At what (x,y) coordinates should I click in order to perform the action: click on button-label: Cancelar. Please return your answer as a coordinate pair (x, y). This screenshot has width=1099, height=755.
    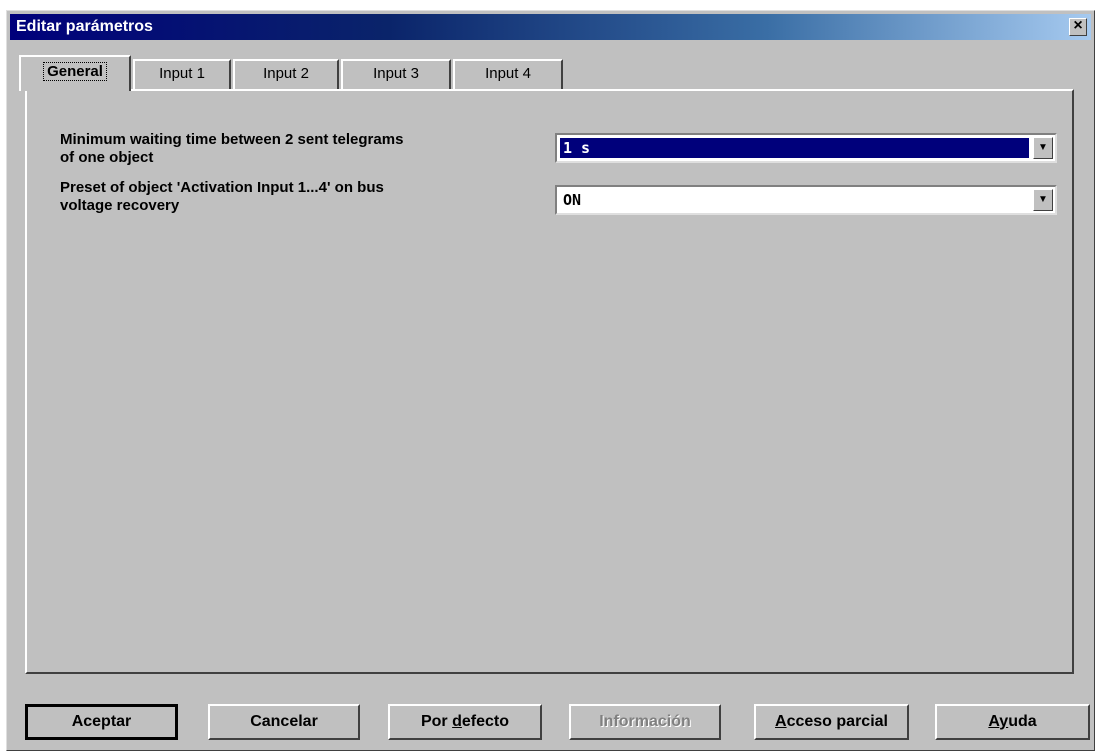
    Looking at the image, I should click on (284, 721).